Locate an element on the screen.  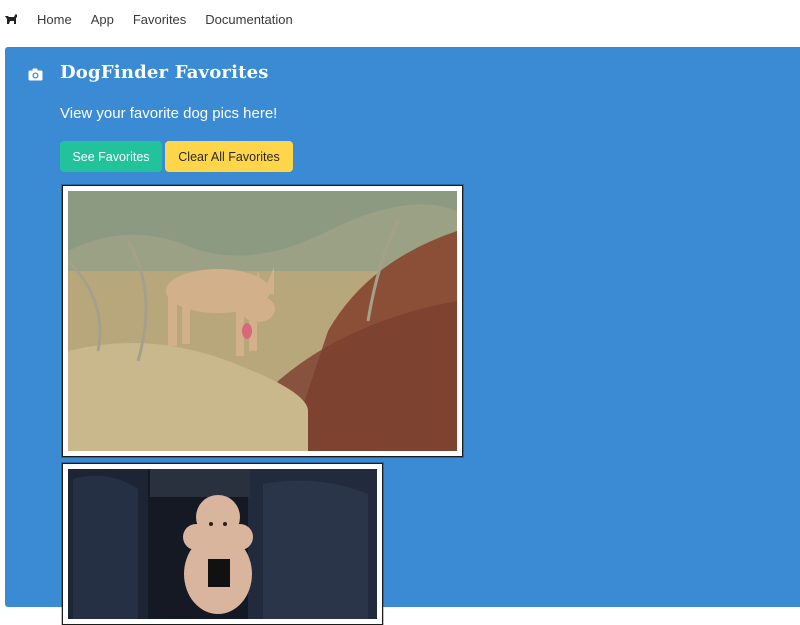
see-favorites-button: See Favorites is located at coordinates (111, 156).